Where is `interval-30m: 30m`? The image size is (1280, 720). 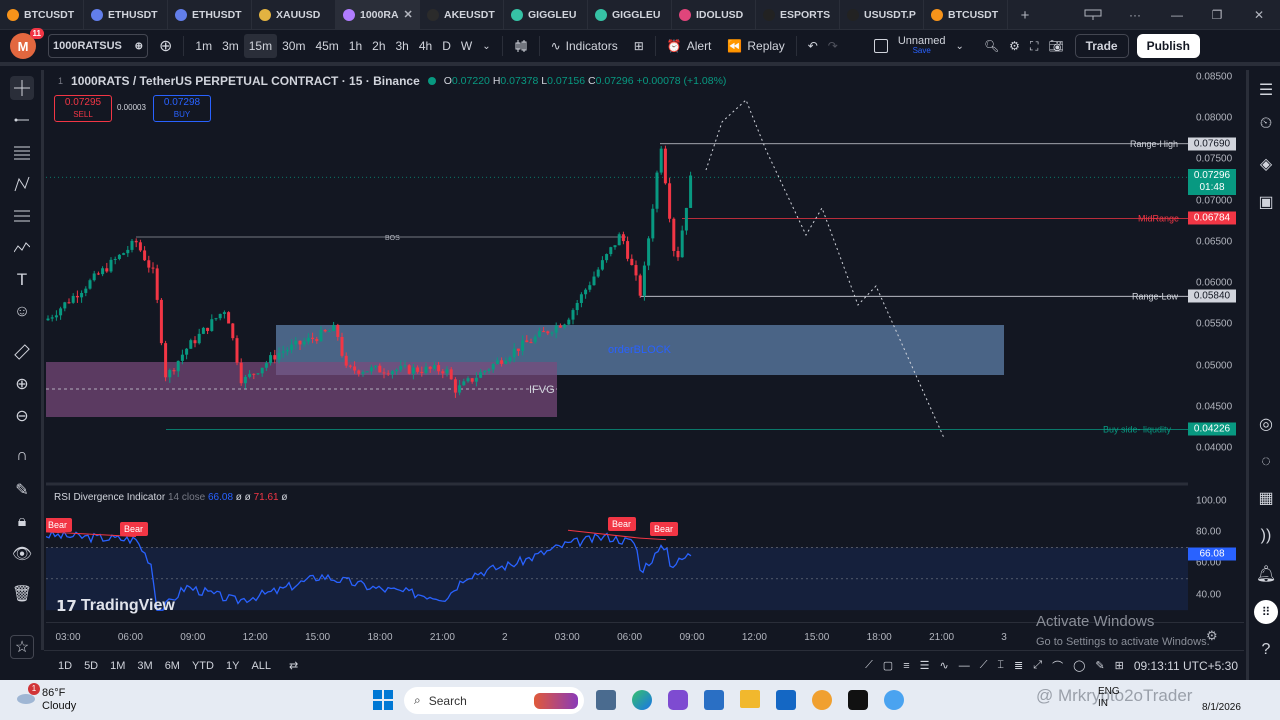
interval-30m: 30m is located at coordinates (293, 46).